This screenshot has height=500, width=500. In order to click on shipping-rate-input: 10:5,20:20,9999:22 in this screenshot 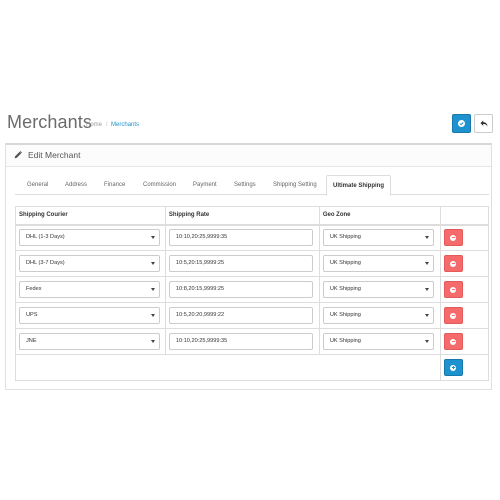, I will do `click(240, 315)`.